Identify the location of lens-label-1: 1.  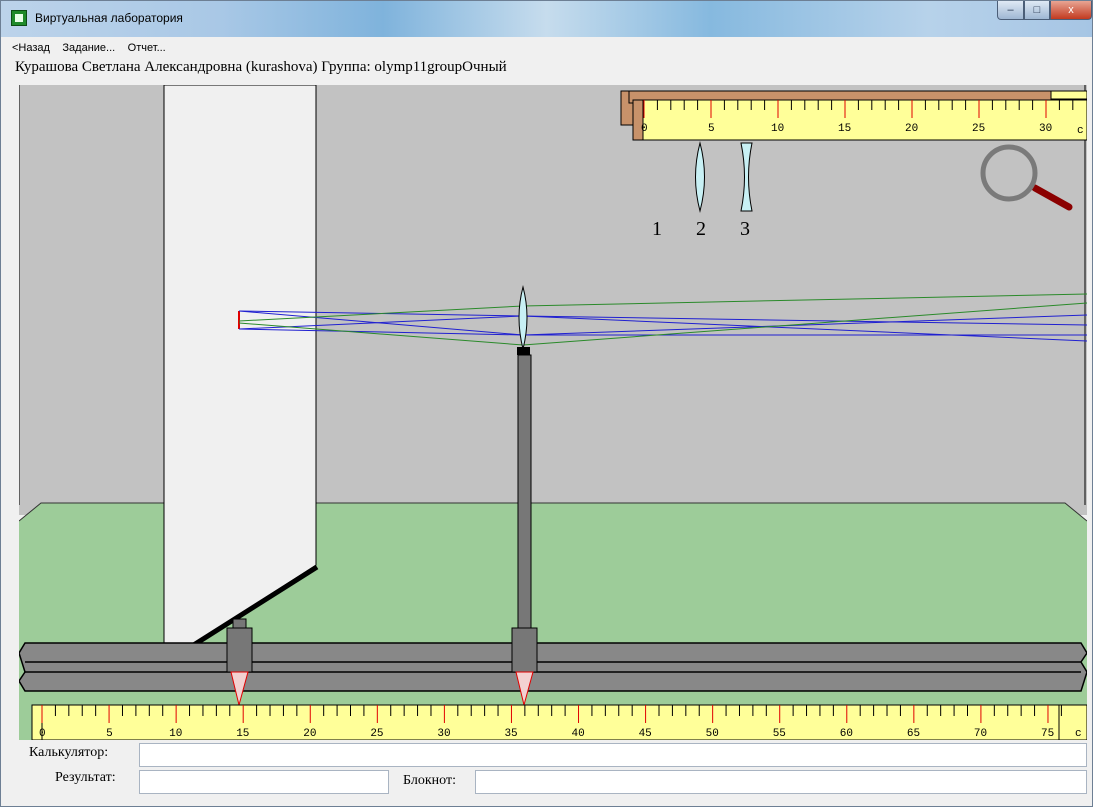
(657, 229).